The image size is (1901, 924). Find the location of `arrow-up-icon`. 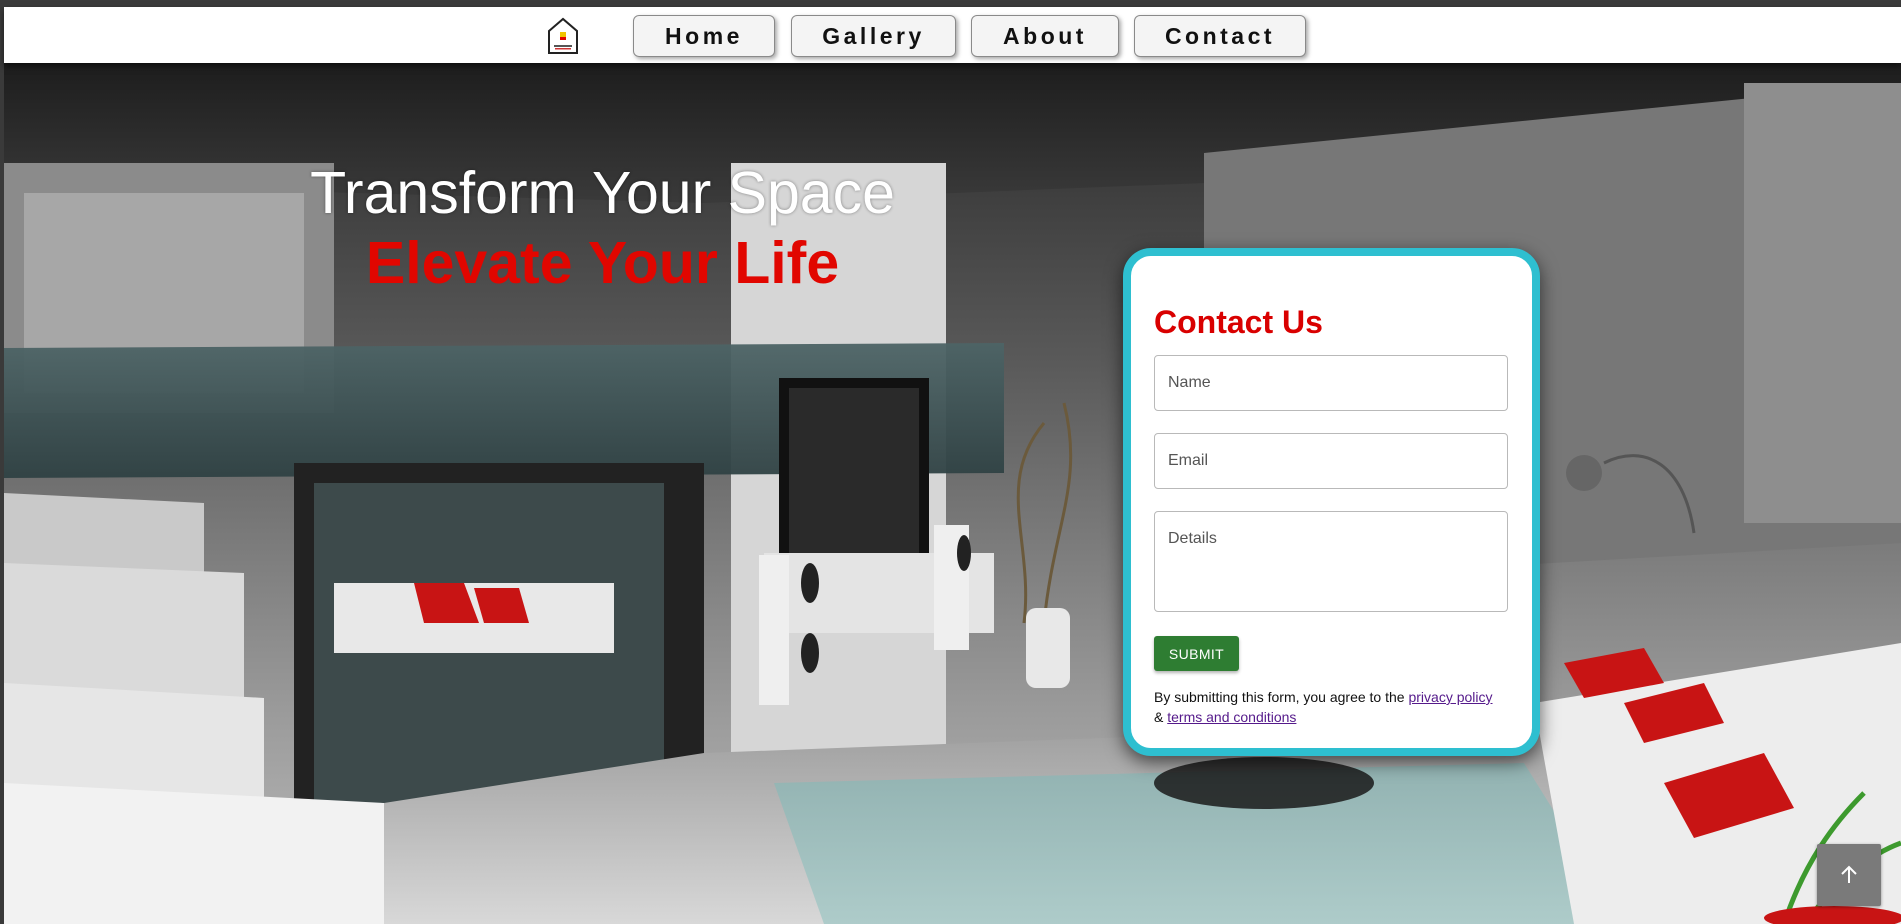

arrow-up-icon is located at coordinates (1849, 874).